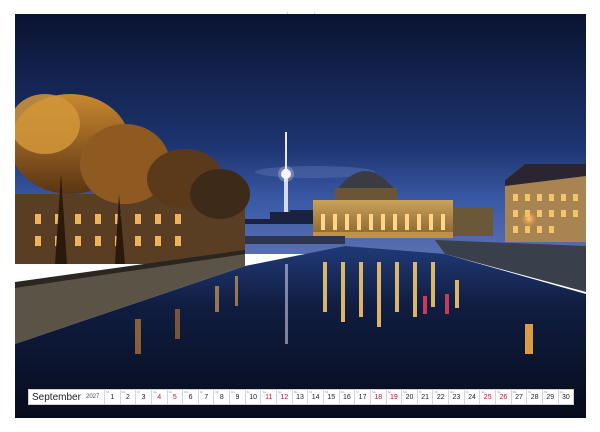 The height and width of the screenshot is (432, 600). I want to click on day-cell: Fr 10, so click(252, 397).